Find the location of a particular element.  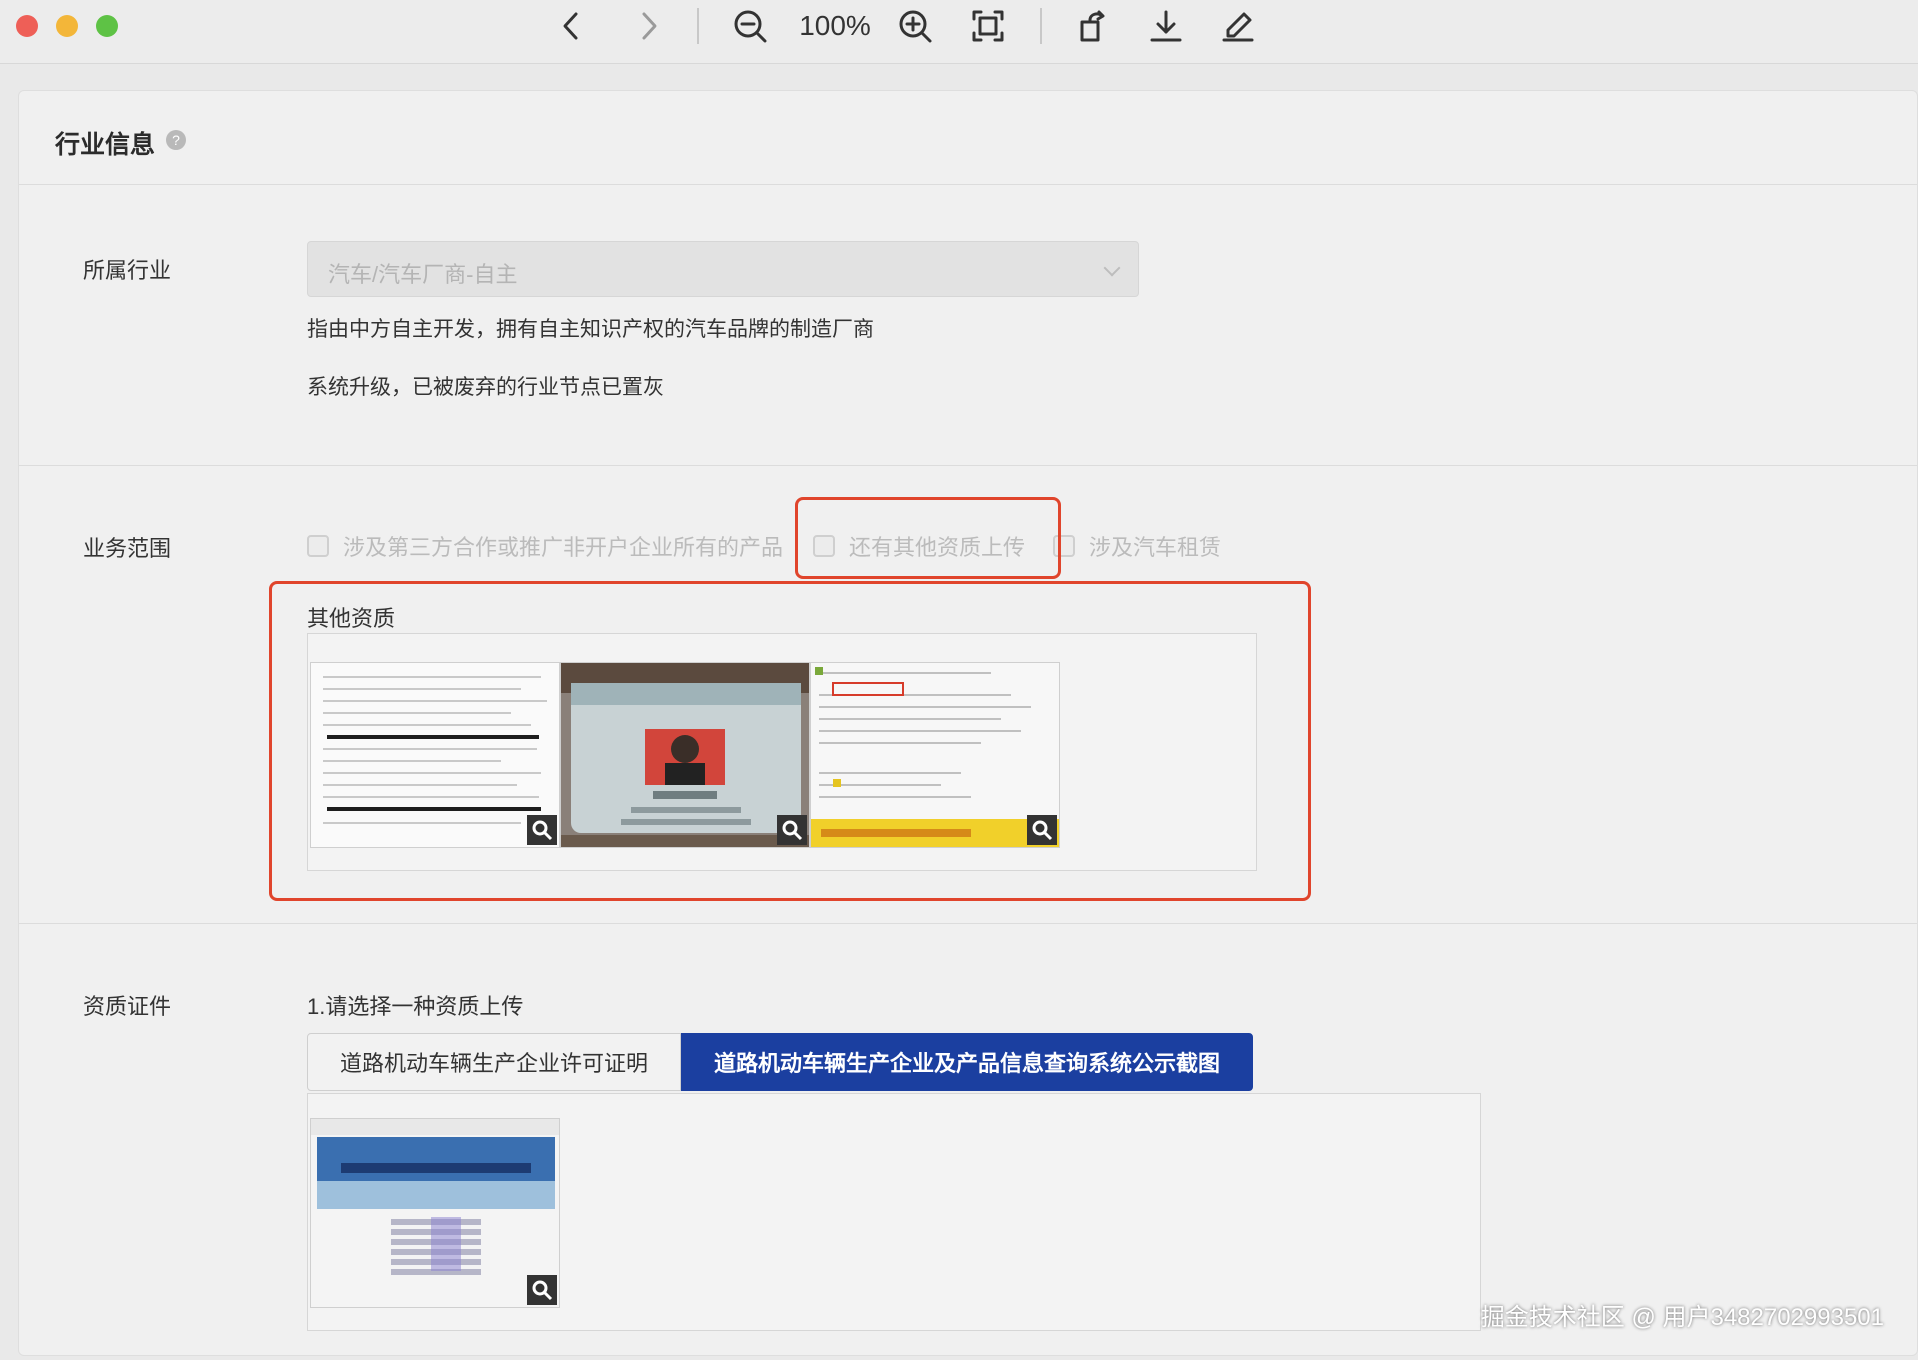

industry-select-value: 汽车/汽车厂商-自主 is located at coordinates (423, 274).